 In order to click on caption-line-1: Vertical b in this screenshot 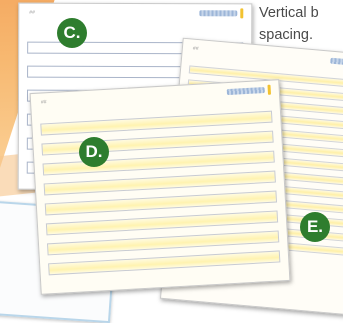, I will do `click(289, 13)`.